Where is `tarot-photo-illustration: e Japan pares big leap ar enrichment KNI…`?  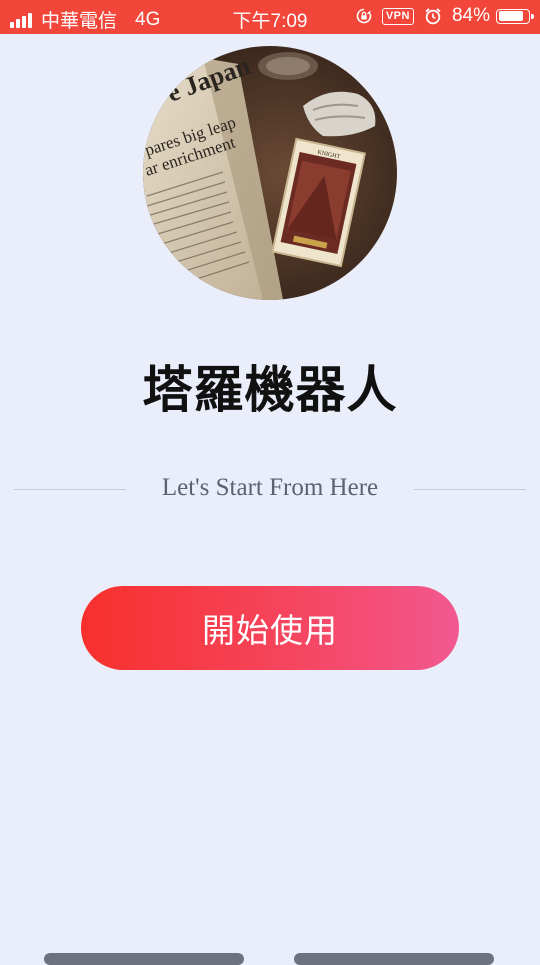 tarot-photo-illustration: e Japan pares big leap ar enrichment KNI… is located at coordinates (270, 173).